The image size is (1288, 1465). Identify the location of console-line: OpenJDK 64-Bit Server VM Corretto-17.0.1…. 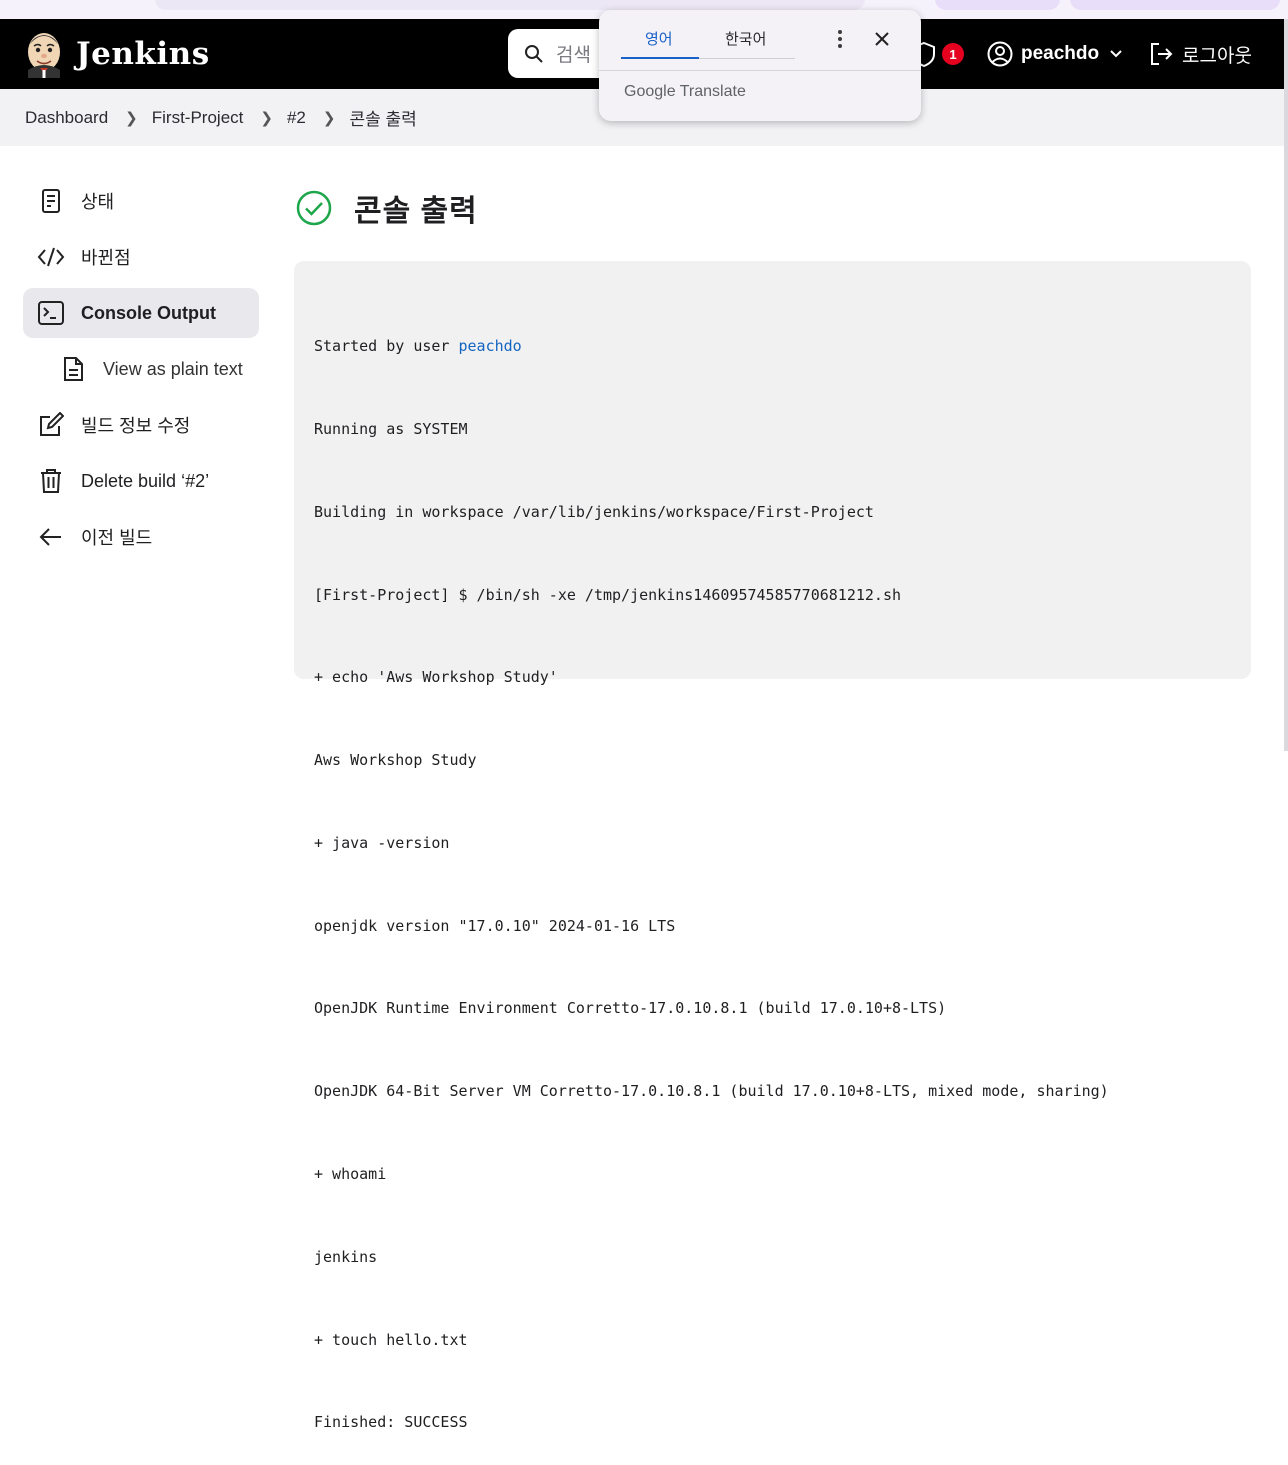
(711, 1091).